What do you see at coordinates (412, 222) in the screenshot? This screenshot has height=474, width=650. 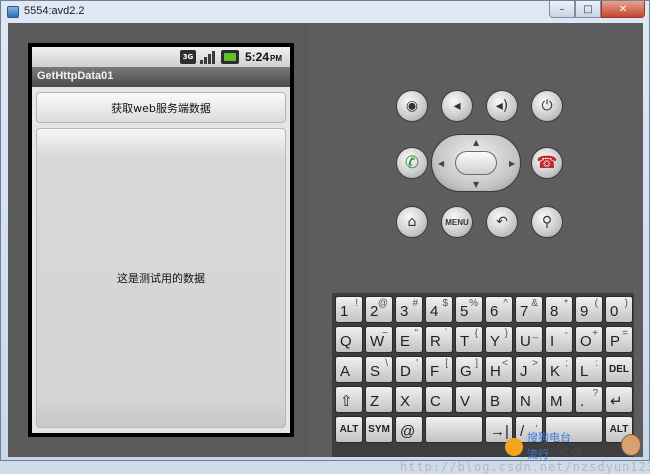 I see `home-icon: ⌂` at bounding box center [412, 222].